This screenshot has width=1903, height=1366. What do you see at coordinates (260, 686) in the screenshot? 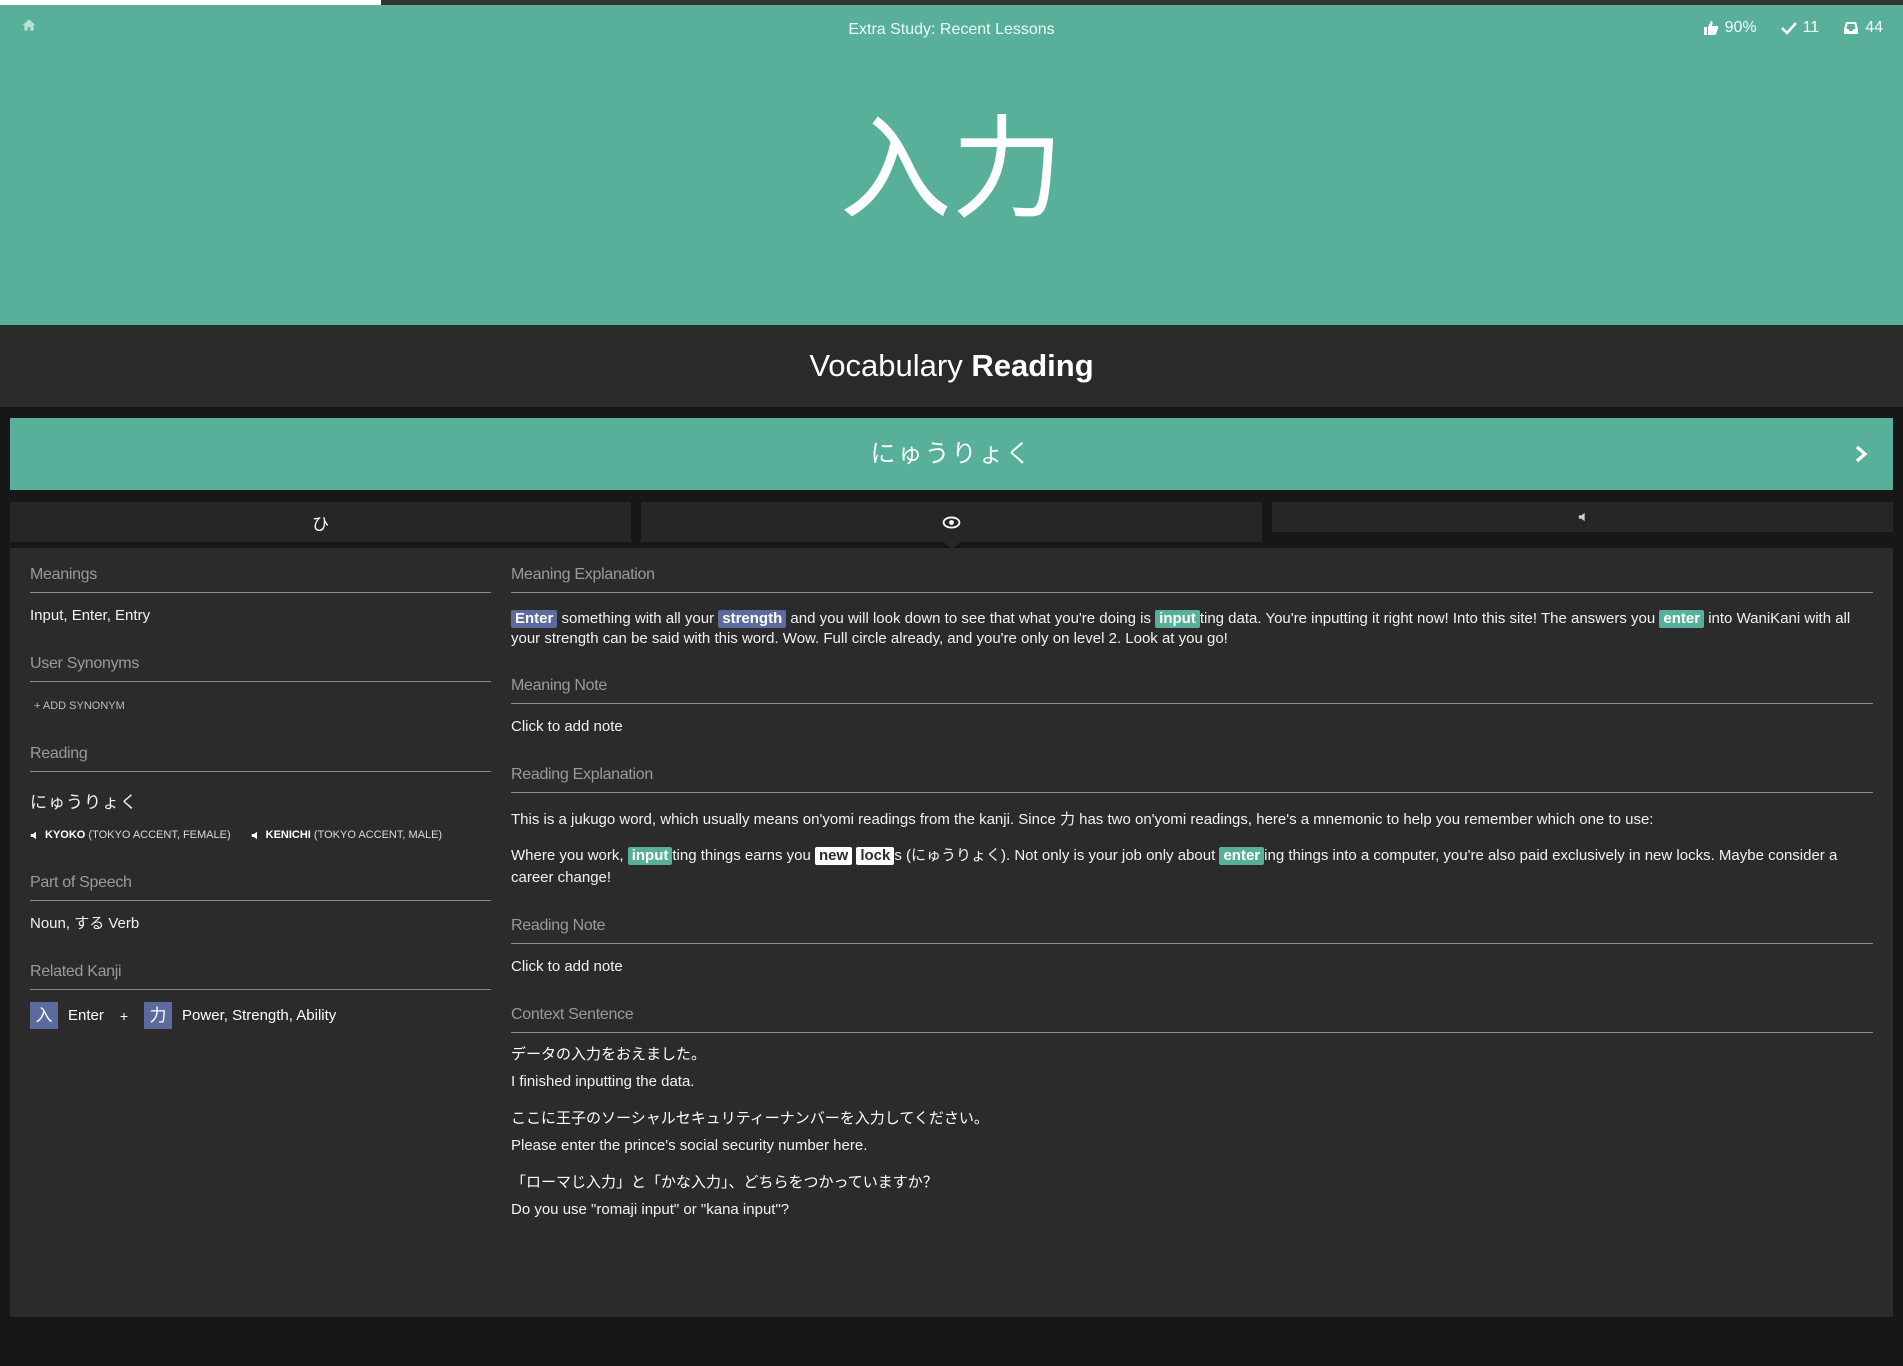
I see `user-synonyms-section: User Synonyms + ADD SYNONYM` at bounding box center [260, 686].